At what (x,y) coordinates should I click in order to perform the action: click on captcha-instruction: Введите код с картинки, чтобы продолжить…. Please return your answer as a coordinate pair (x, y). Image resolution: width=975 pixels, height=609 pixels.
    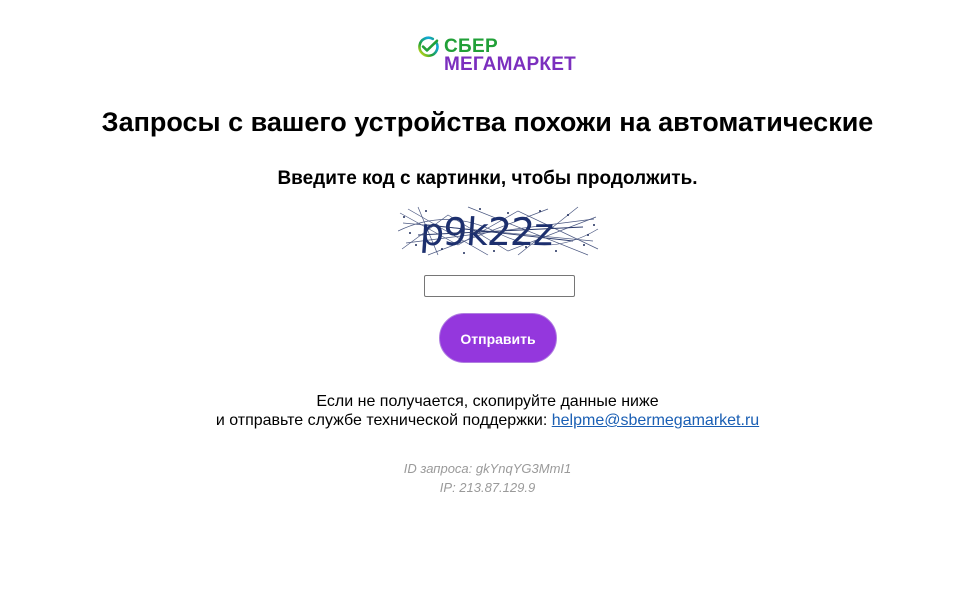
    Looking at the image, I should click on (487, 178).